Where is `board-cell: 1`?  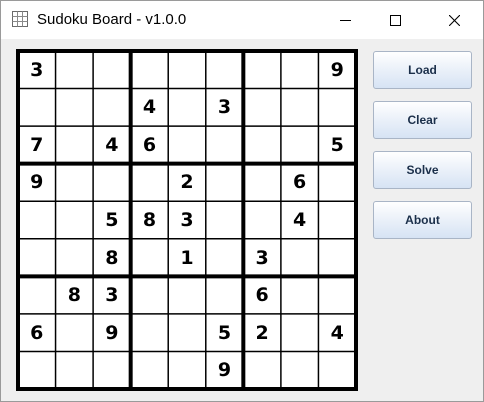 board-cell: 1 is located at coordinates (187, 258).